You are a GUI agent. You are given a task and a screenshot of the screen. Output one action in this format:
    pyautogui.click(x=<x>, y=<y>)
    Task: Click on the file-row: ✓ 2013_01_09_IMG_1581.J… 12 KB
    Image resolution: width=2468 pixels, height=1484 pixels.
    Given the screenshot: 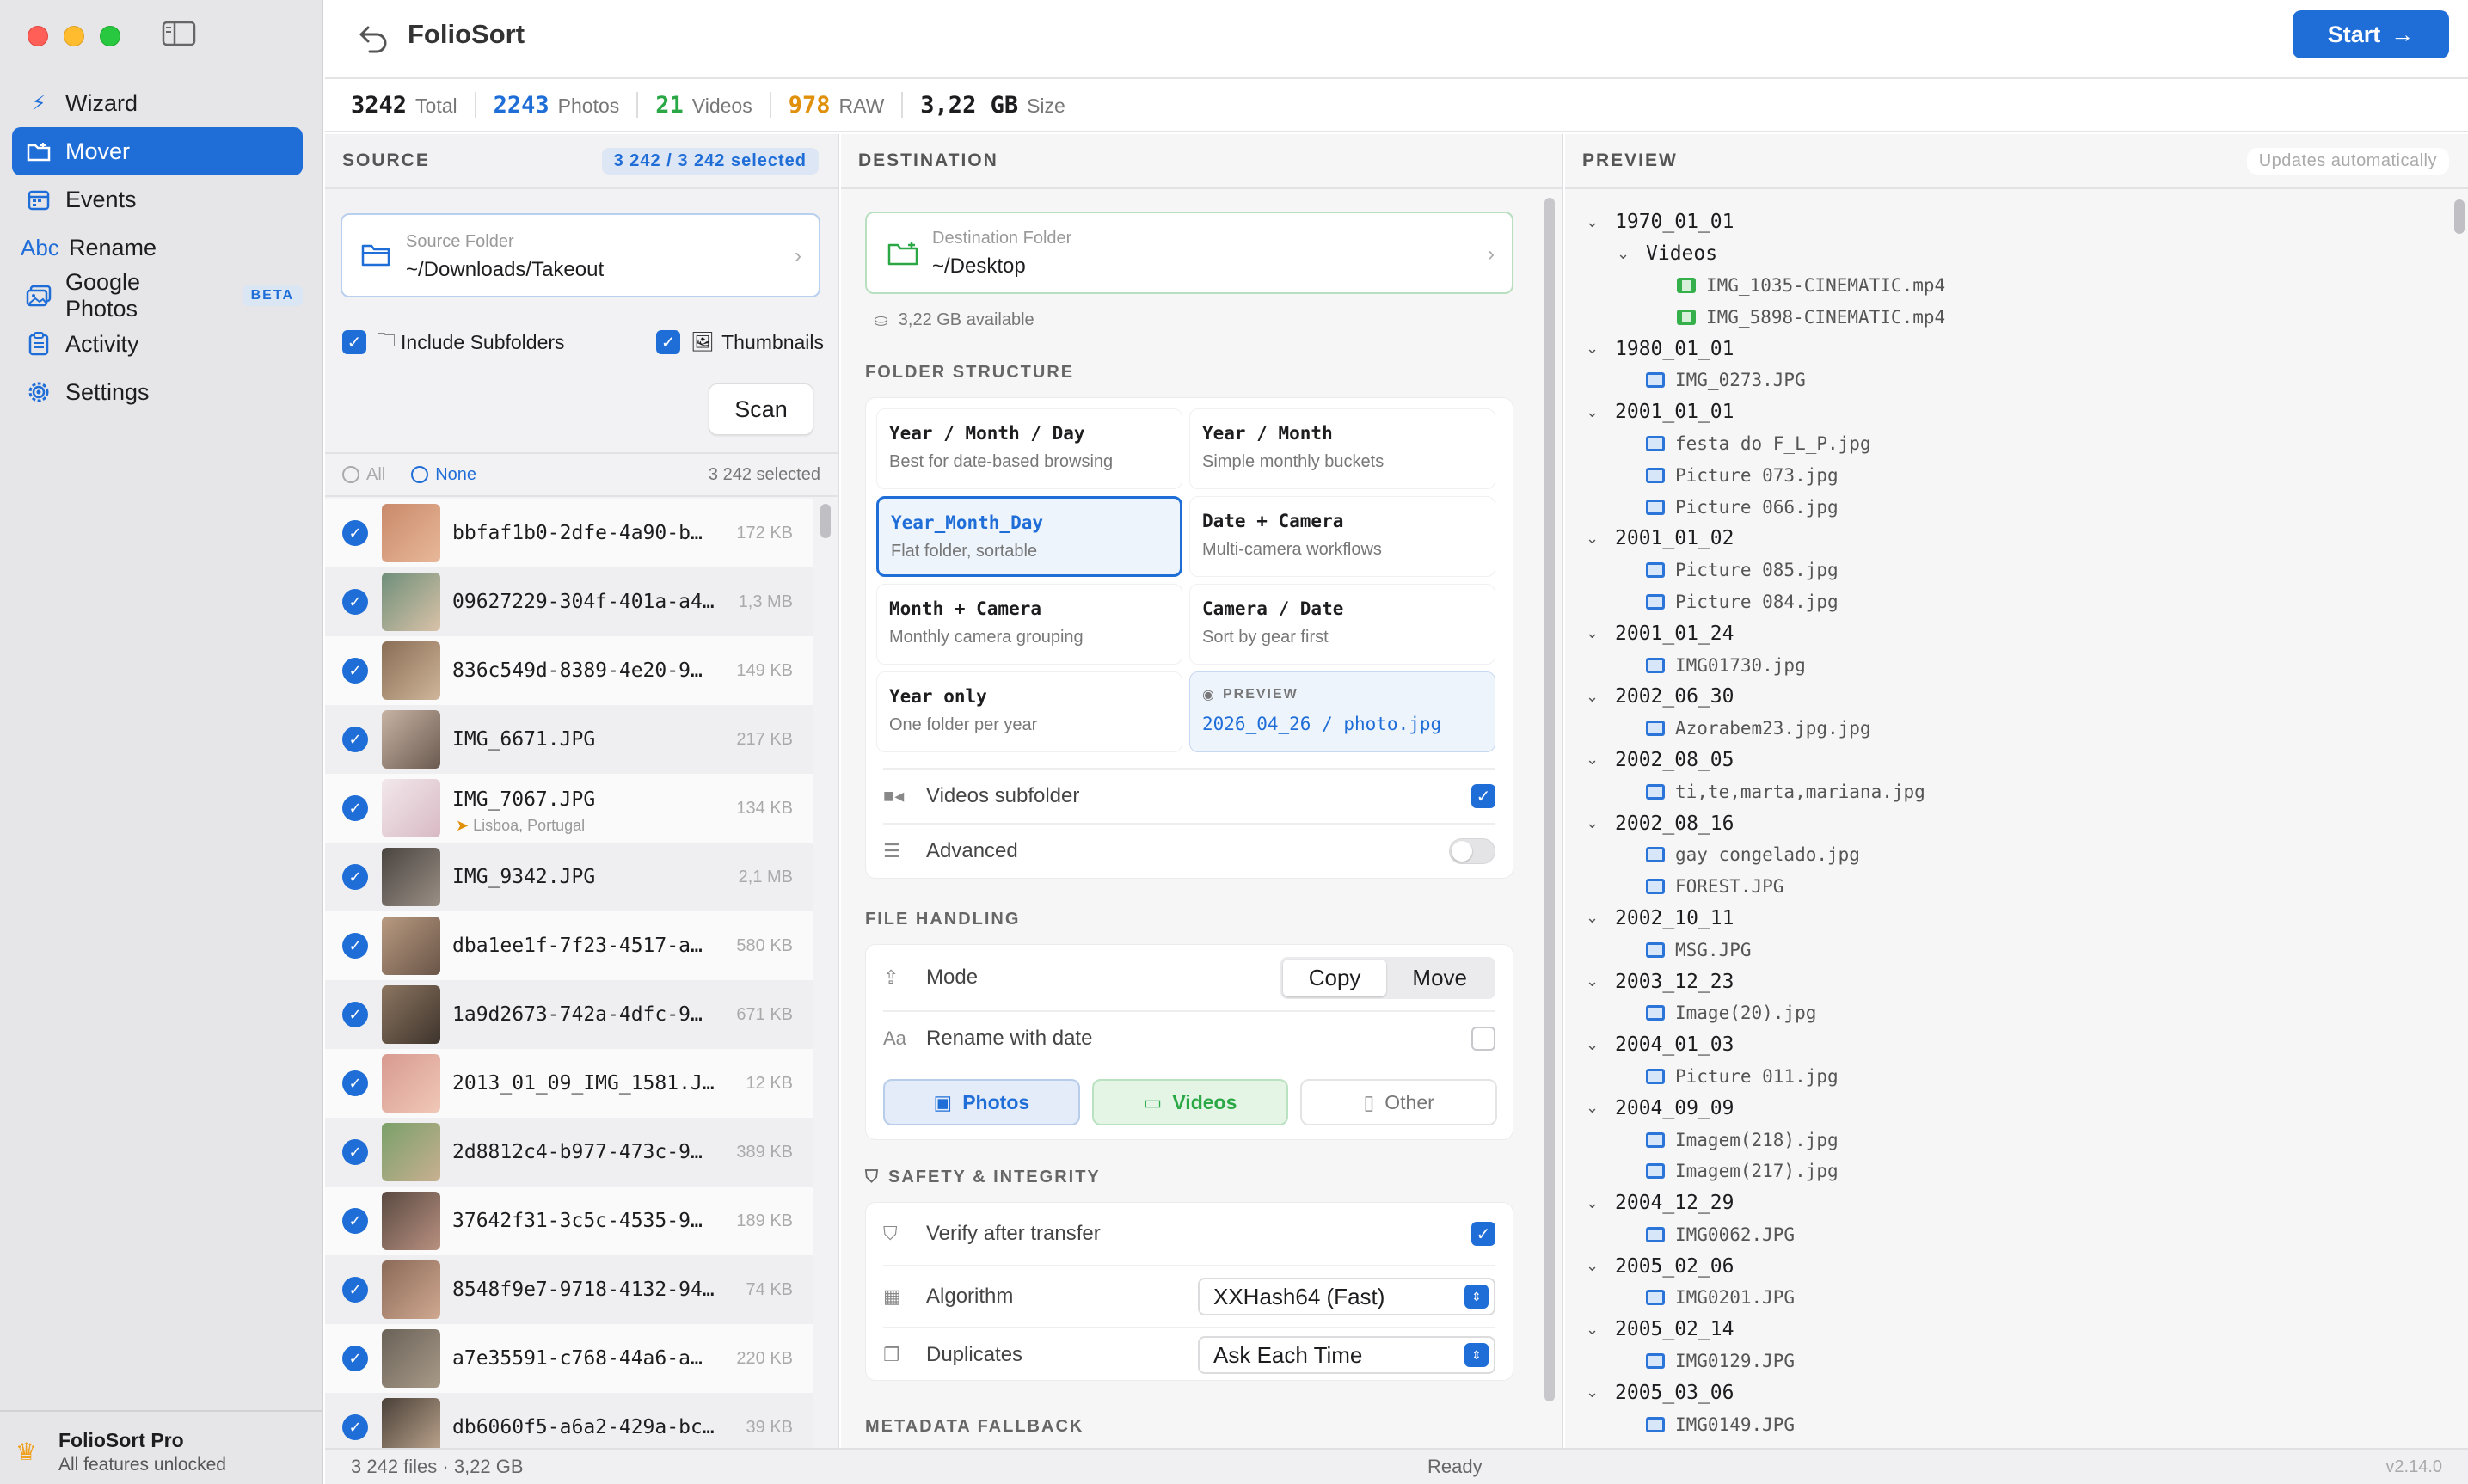 What is the action you would take?
    pyautogui.click(x=569, y=1083)
    